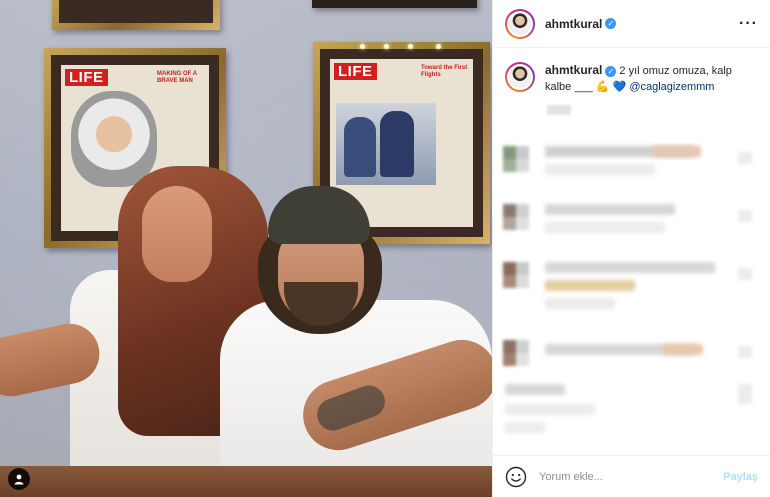 The width and height of the screenshot is (770, 497). I want to click on header-username: ahmtkural, so click(573, 24).